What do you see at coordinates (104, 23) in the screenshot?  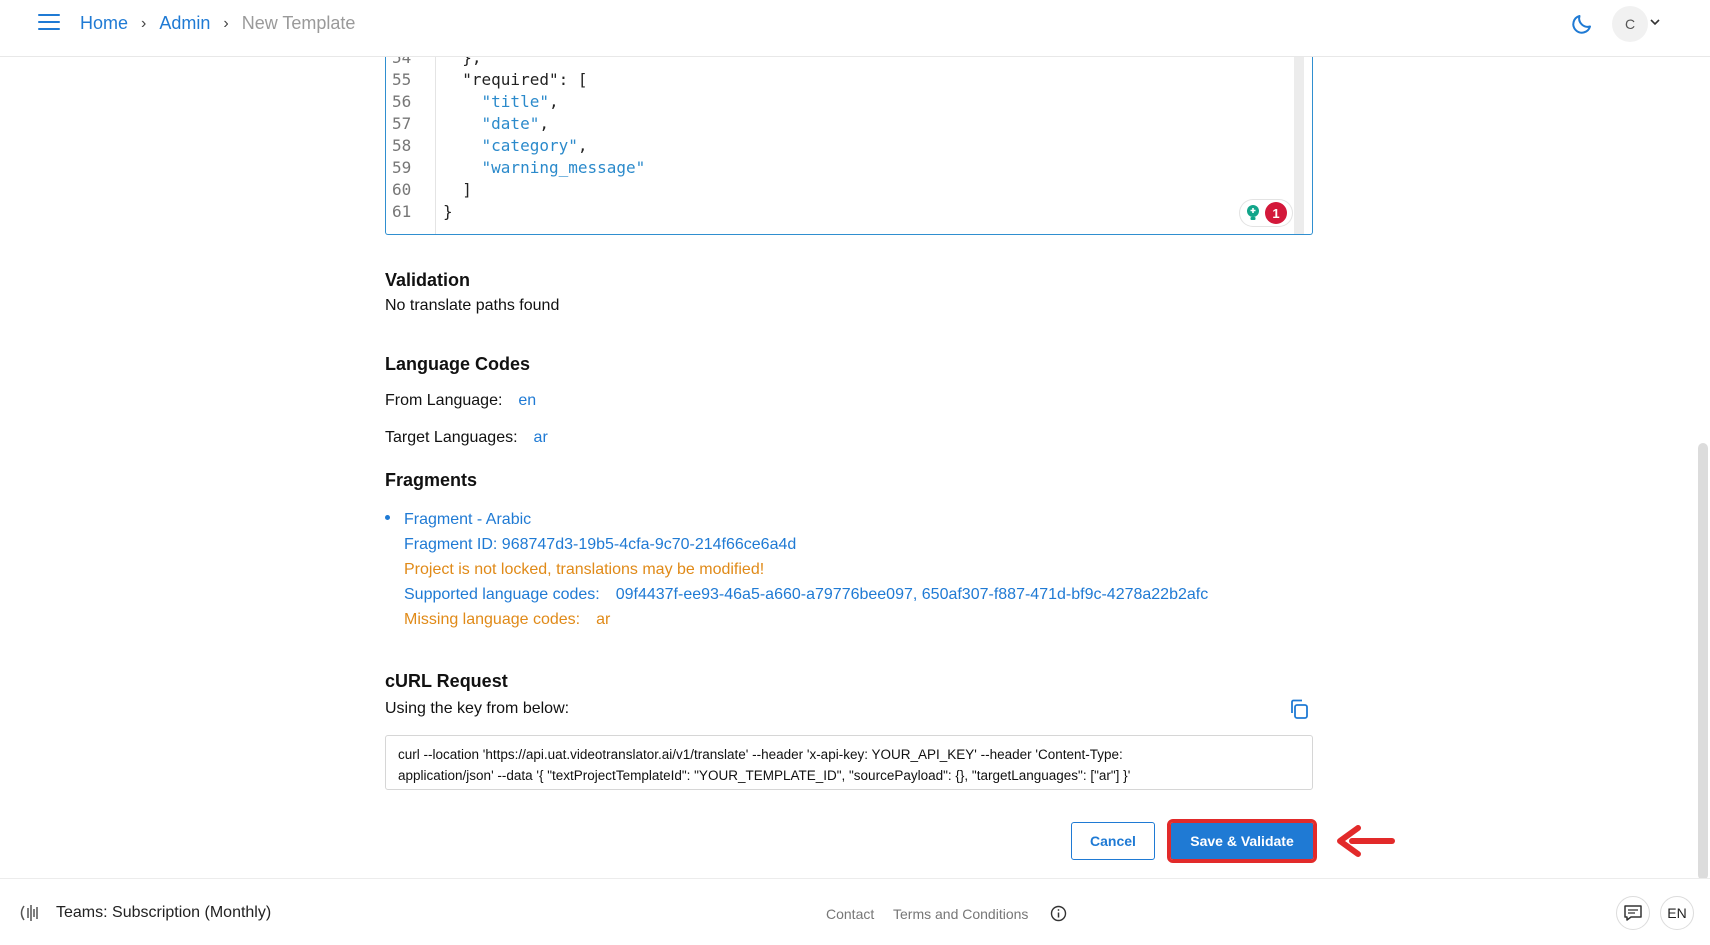 I see `breadcrumb-home: Home` at bounding box center [104, 23].